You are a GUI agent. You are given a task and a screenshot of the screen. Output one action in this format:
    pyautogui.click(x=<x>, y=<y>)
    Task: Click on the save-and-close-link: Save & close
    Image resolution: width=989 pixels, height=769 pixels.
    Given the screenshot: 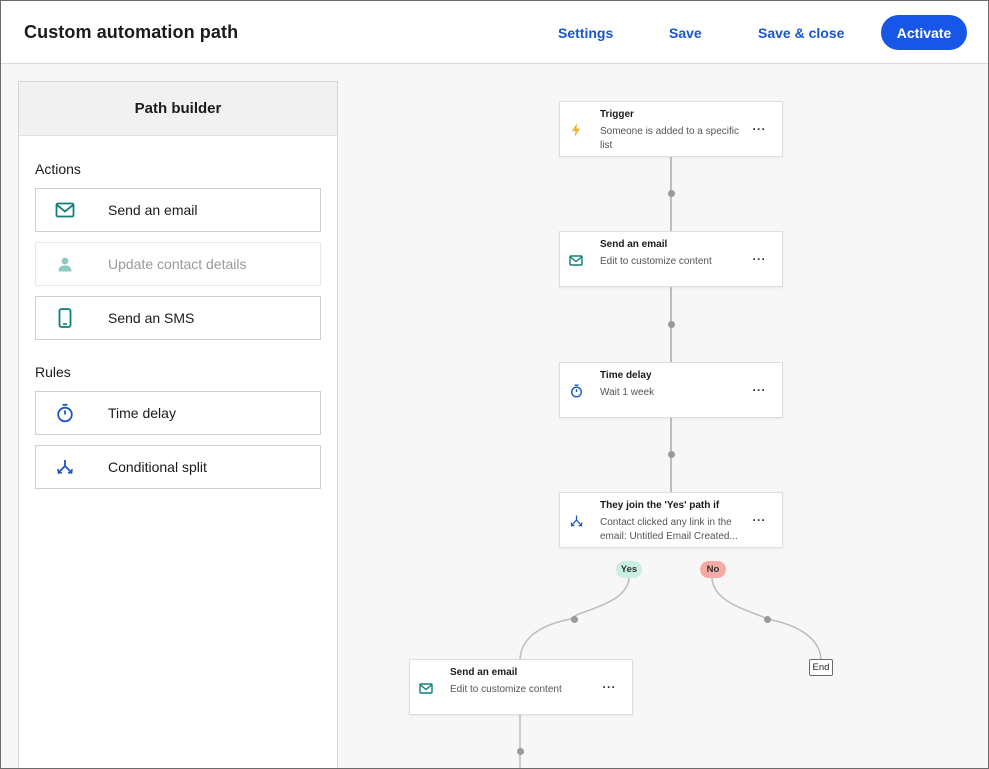 What is the action you would take?
    pyautogui.click(x=801, y=33)
    